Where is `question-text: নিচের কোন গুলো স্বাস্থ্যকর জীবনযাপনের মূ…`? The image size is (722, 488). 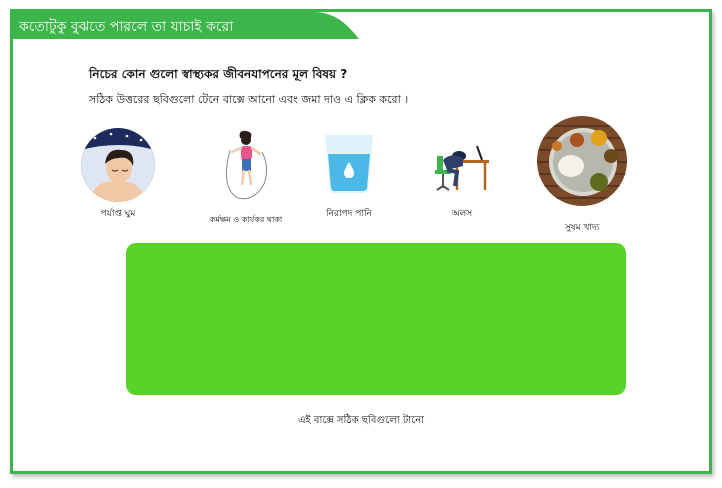
question-text: নিচের কোন গুলো স্বাস্থ্যকর জীবনযাপনের মূ… is located at coordinates (218, 74).